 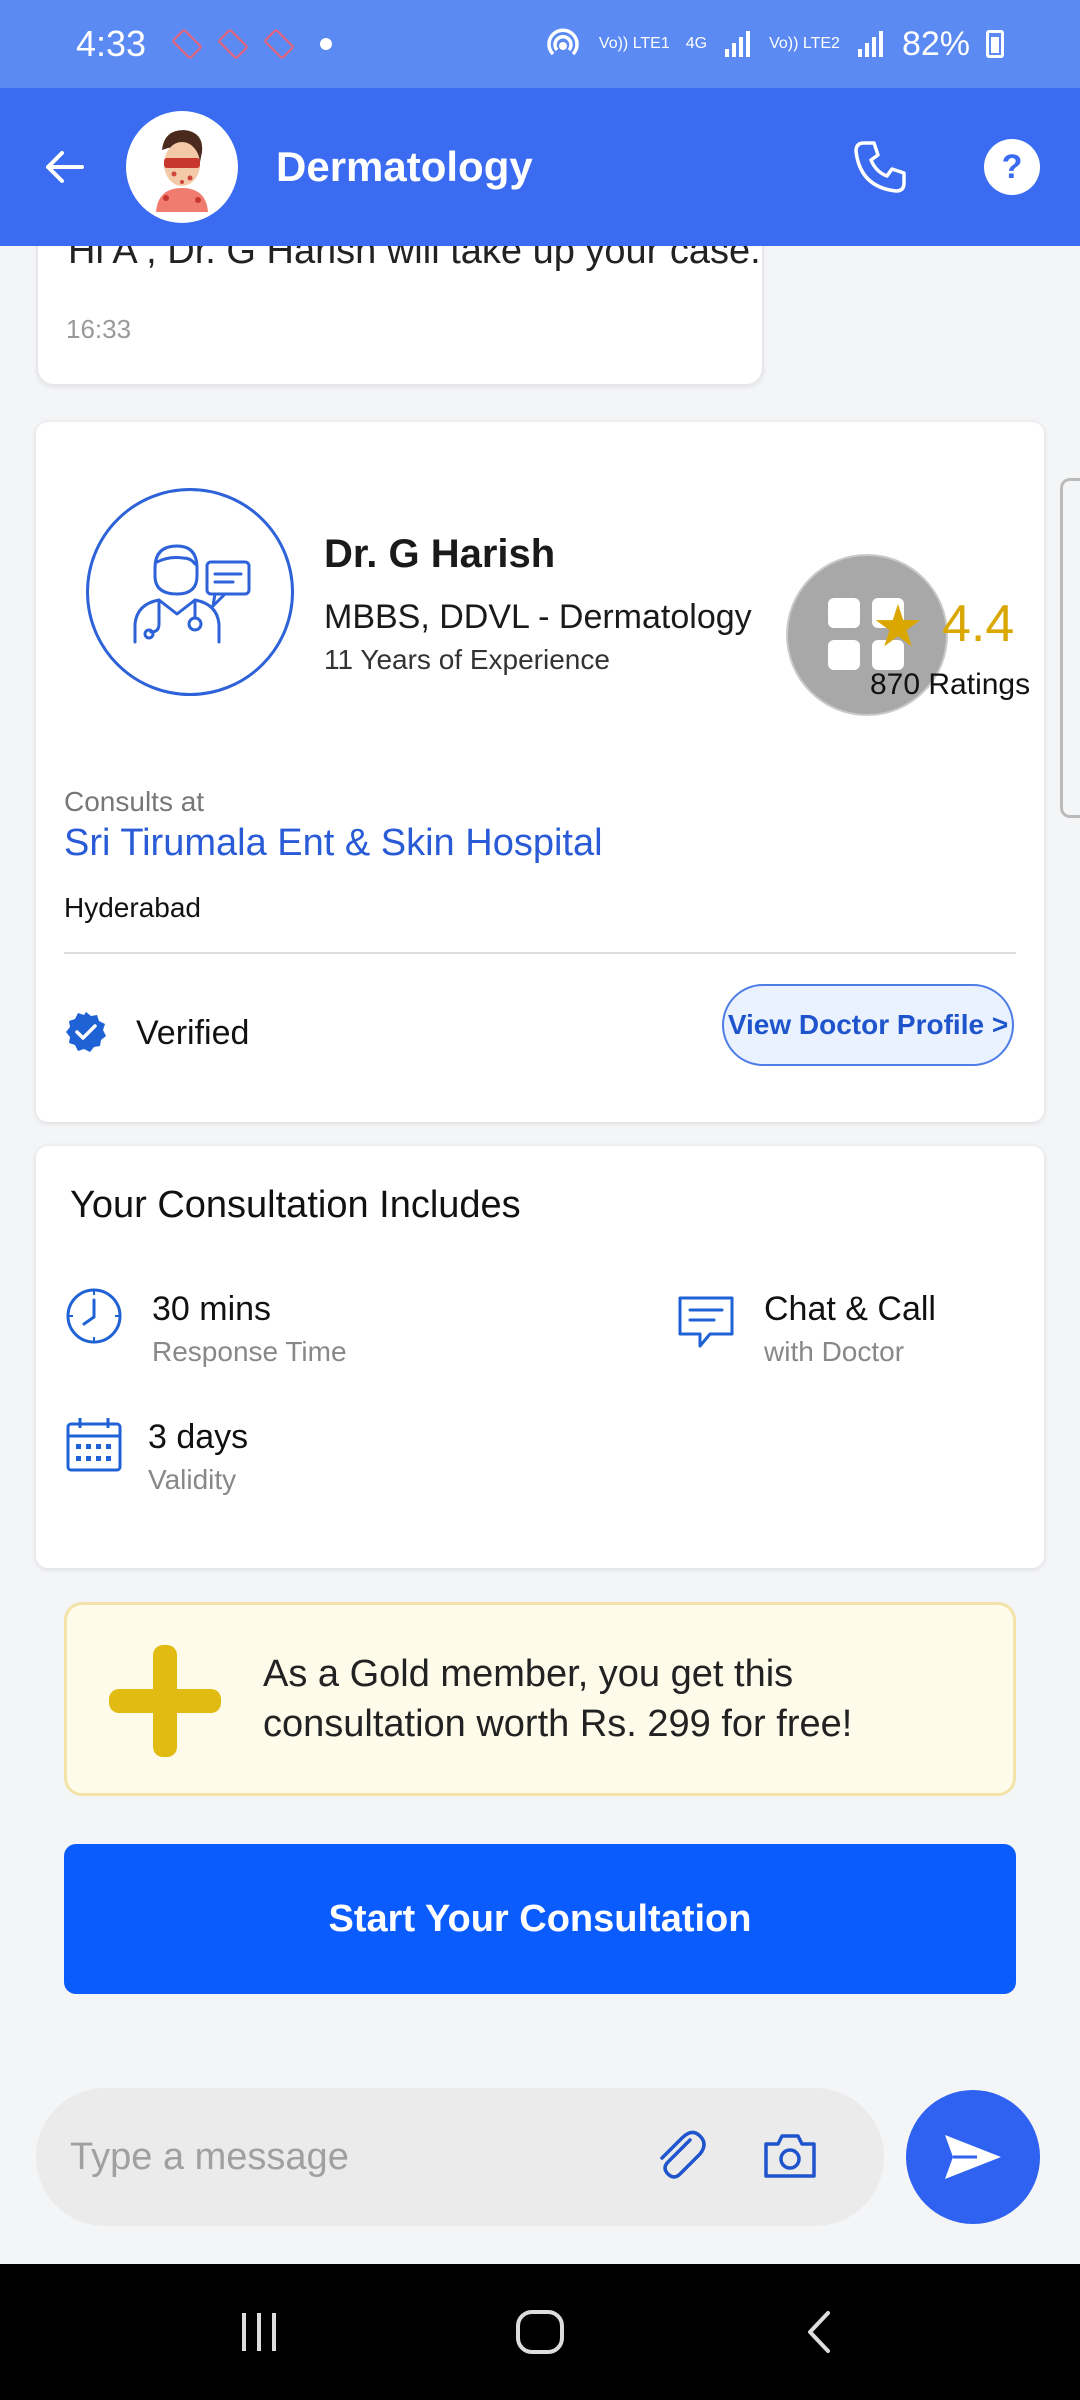 What do you see at coordinates (182, 171) in the screenshot?
I see `dermatology-face-icon` at bounding box center [182, 171].